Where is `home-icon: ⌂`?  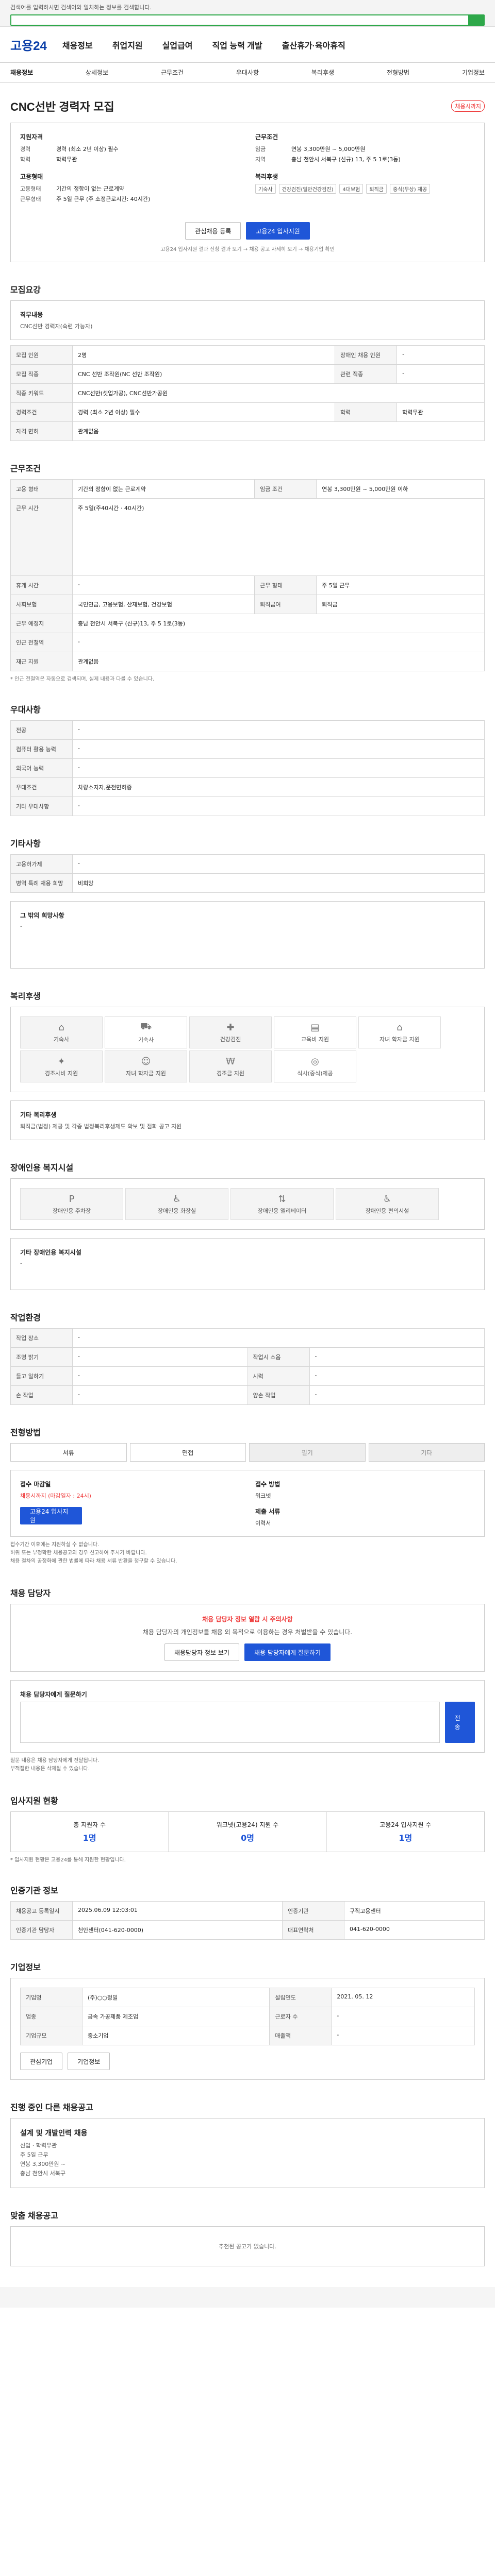 home-icon: ⌂ is located at coordinates (61, 1027).